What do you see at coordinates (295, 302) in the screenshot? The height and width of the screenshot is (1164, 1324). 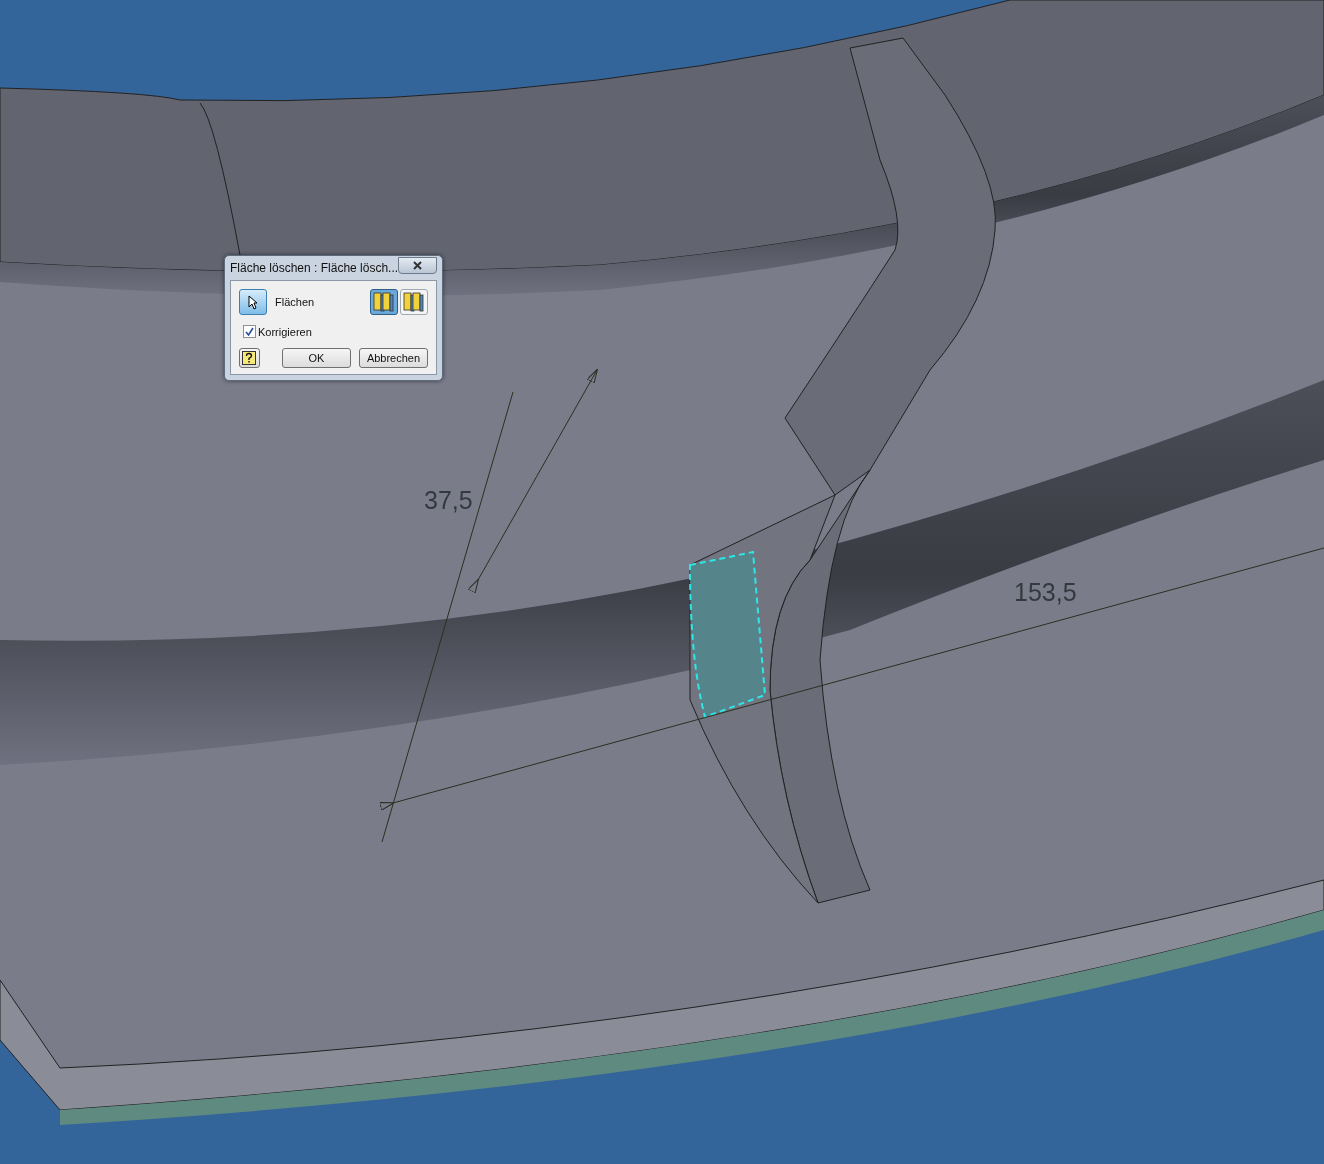 I see `select-label: Flächen` at bounding box center [295, 302].